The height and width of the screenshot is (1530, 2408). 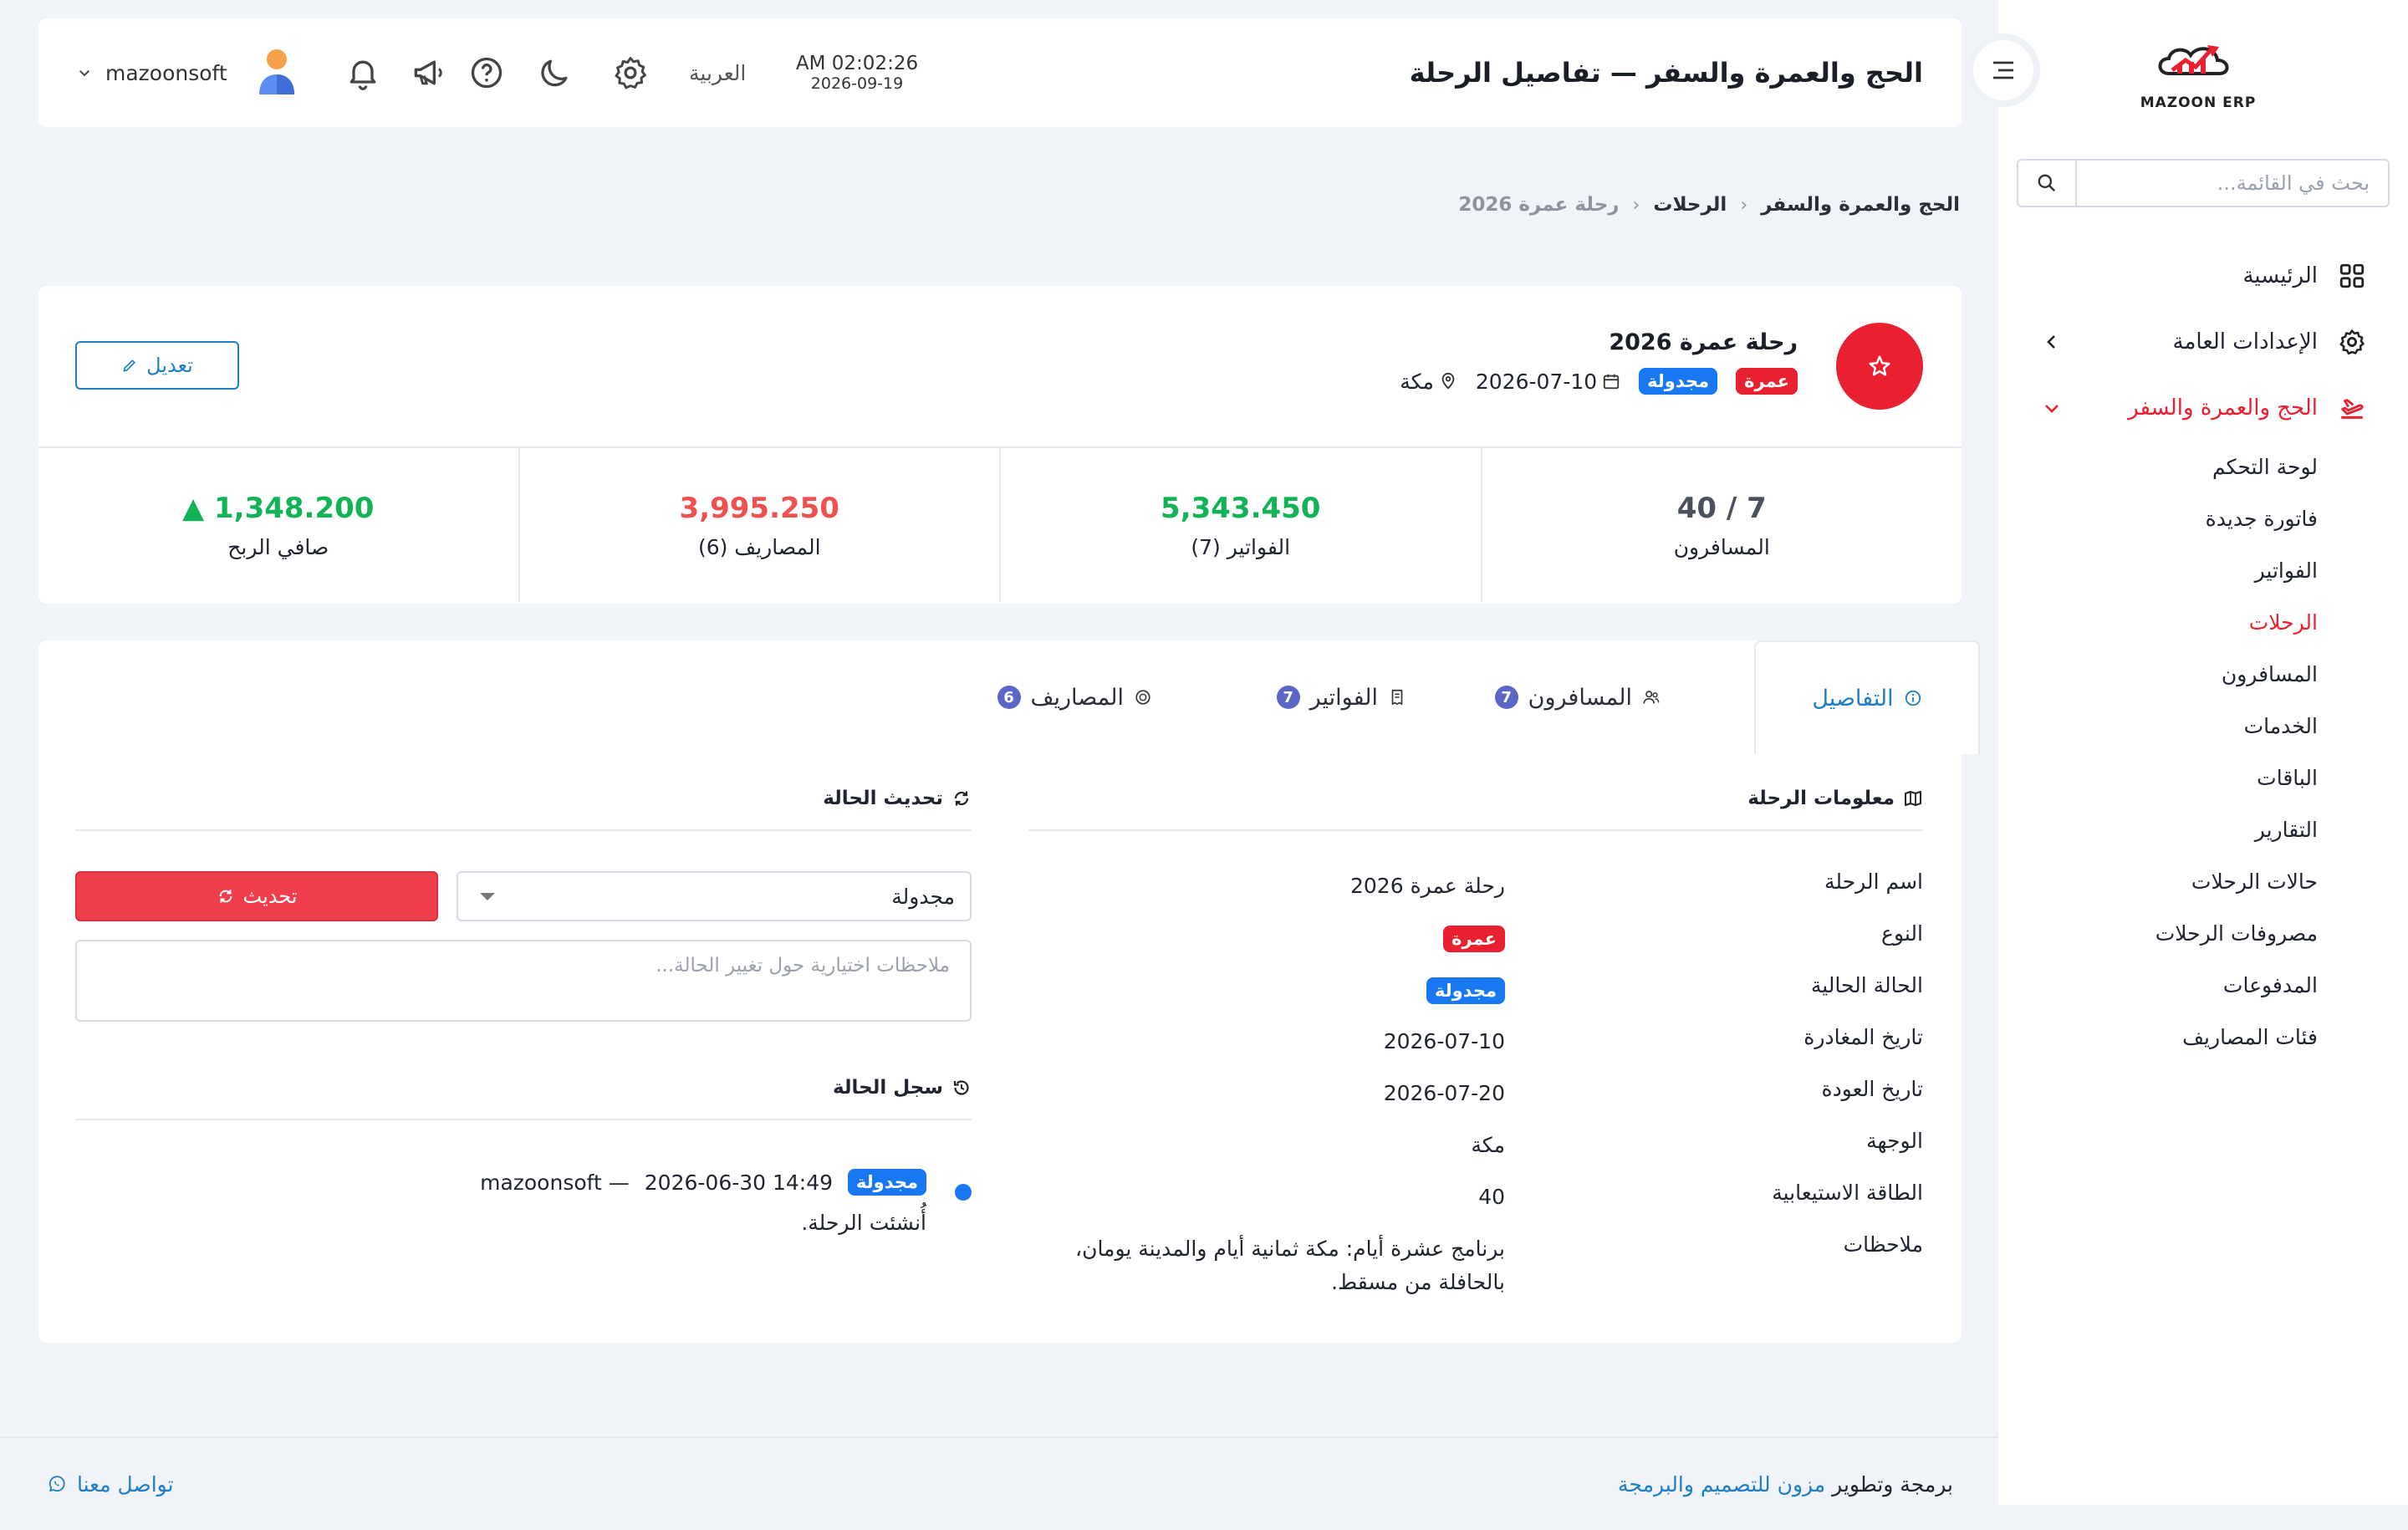 What do you see at coordinates (718, 73) in the screenshot?
I see `language-switcher: العربية` at bounding box center [718, 73].